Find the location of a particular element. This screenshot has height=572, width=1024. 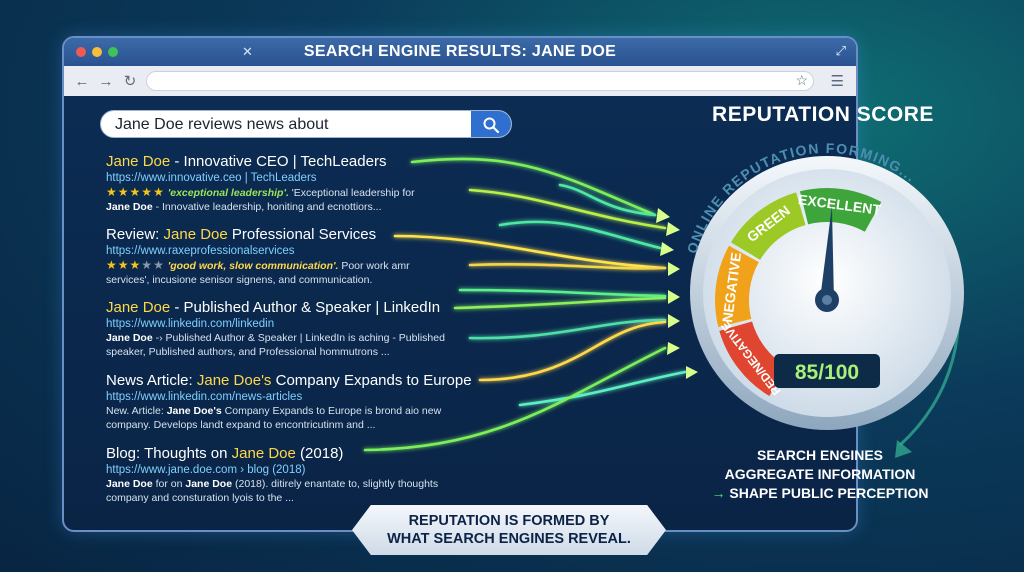

reputation-score-title: REPUTATION SCORE is located at coordinates (823, 114).